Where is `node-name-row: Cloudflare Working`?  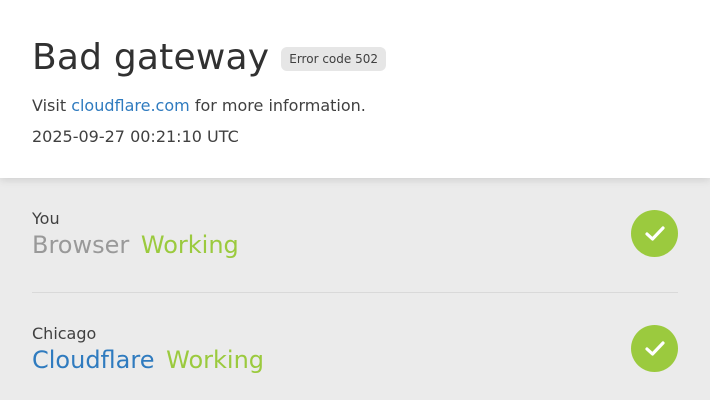
node-name-row: Cloudflare Working is located at coordinates (355, 360).